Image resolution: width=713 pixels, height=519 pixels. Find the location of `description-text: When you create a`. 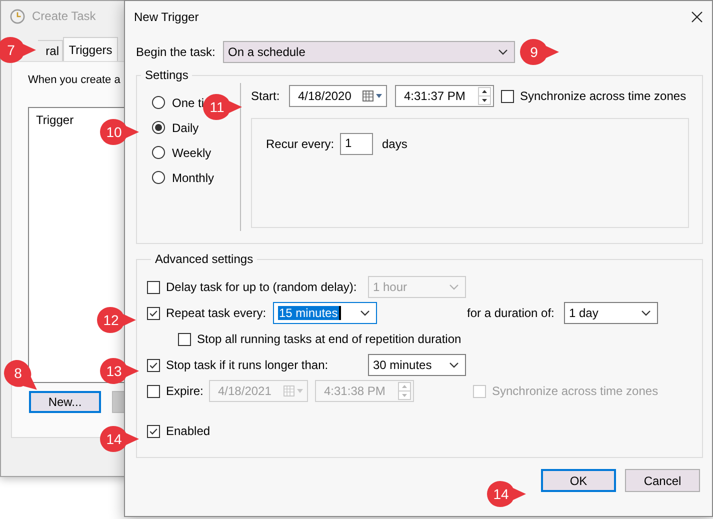

description-text: When you create a is located at coordinates (75, 80).